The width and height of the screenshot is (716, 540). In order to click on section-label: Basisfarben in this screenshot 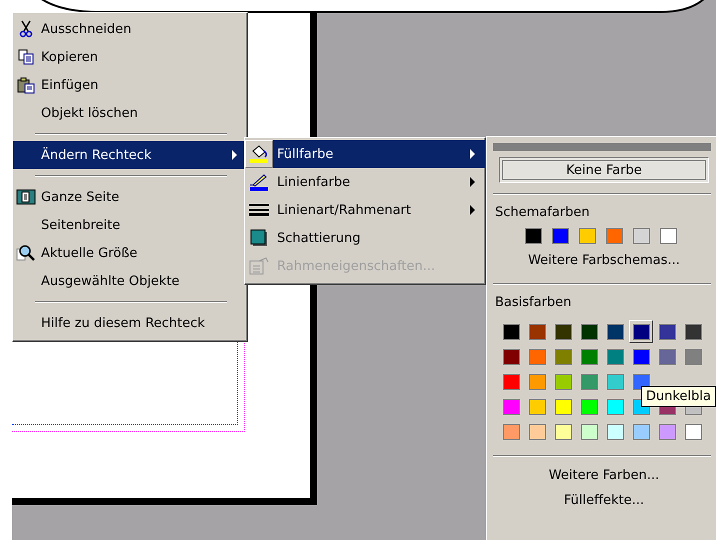, I will do `click(533, 303)`.